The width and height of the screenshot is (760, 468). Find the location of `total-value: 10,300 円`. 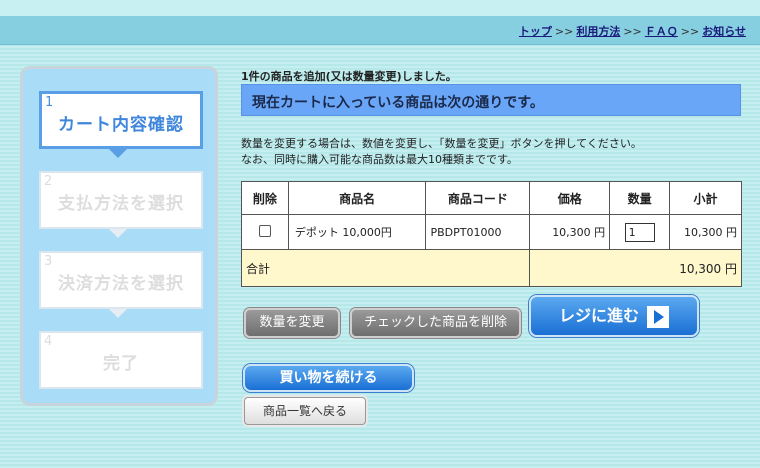

total-value: 10,300 円 is located at coordinates (635, 268).